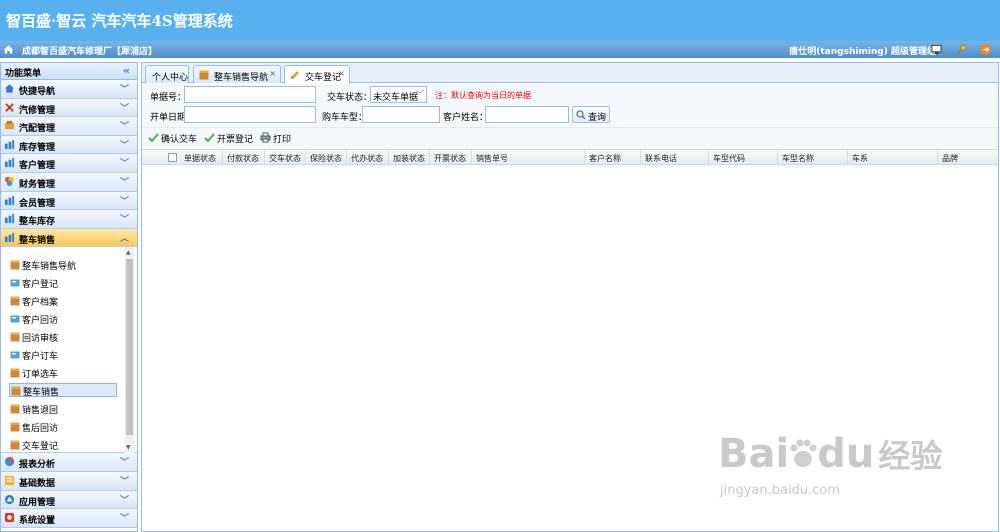 This screenshot has height=532, width=1000. What do you see at coordinates (37, 521) in the screenshot?
I see `menu-category-label: 系统设置` at bounding box center [37, 521].